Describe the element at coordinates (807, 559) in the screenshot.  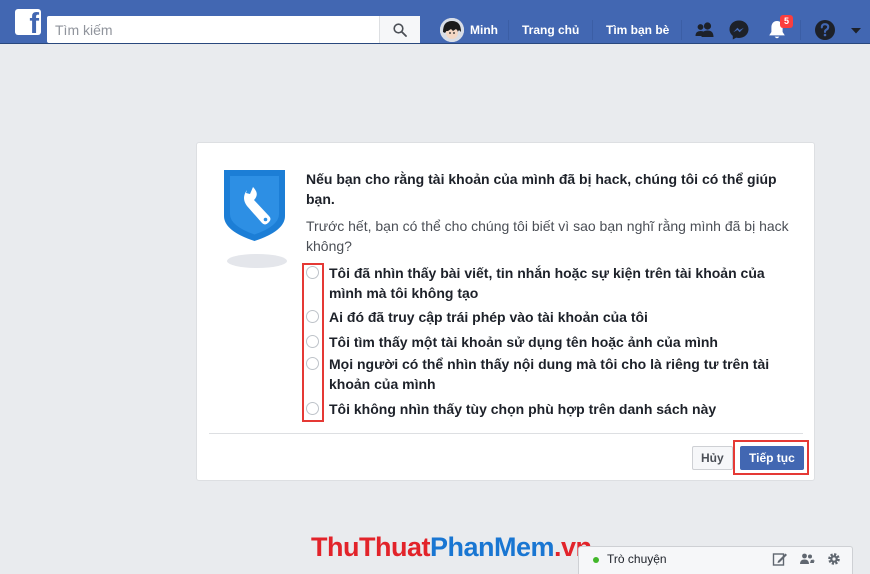
I see `group-icon` at that location.